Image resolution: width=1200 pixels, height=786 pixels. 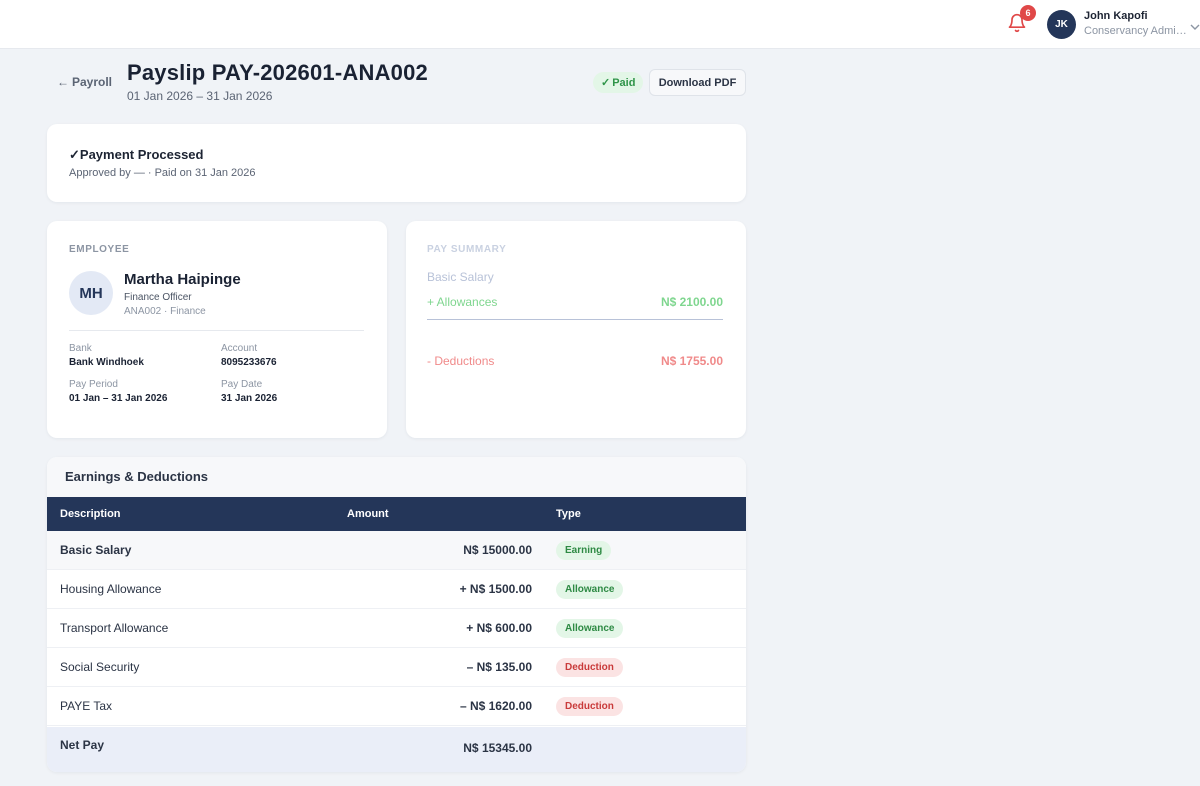 I want to click on row-amount: – N$ 1620.00, so click(x=495, y=706).